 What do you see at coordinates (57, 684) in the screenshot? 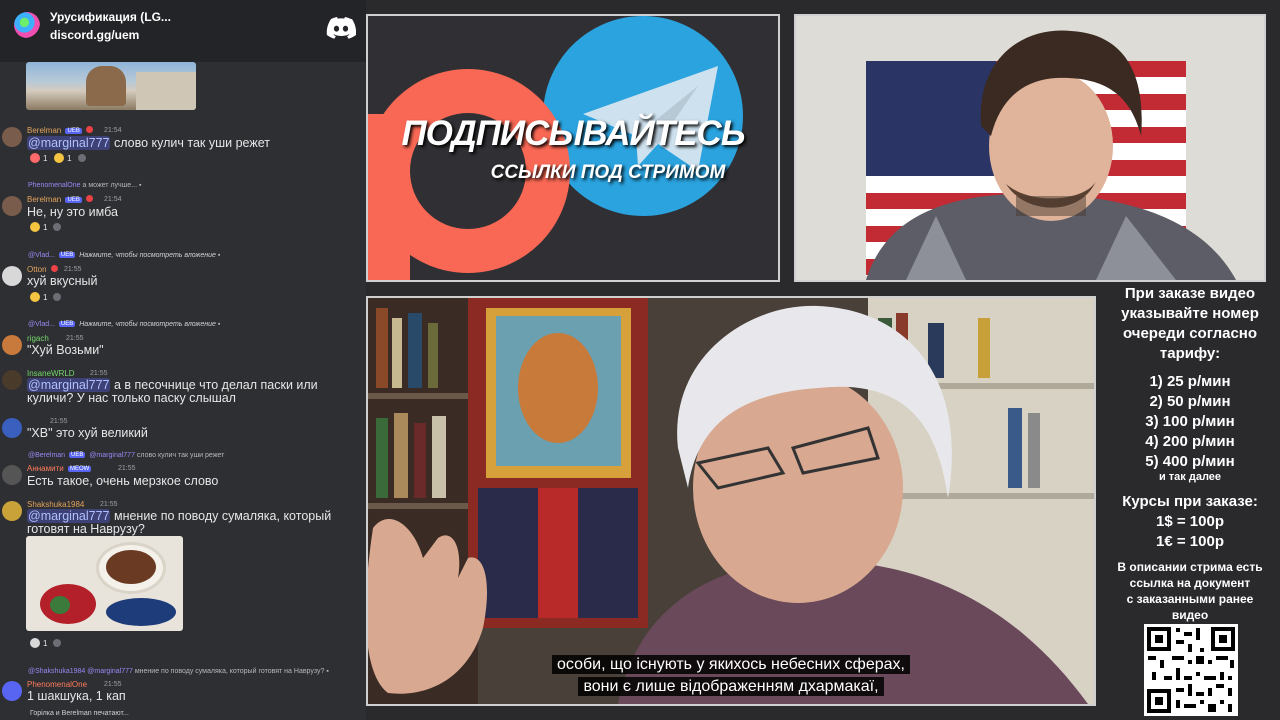
I see `message-author: PhenomenalOne` at bounding box center [57, 684].